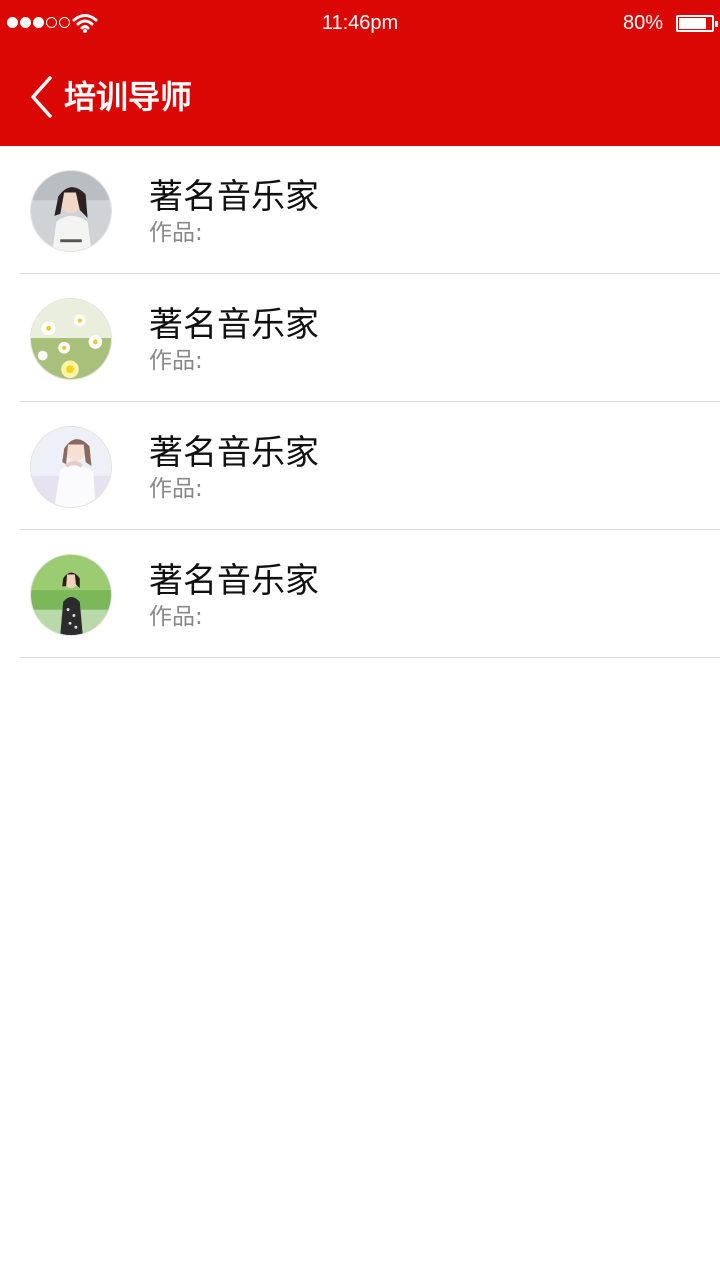 The height and width of the screenshot is (1280, 720). I want to click on header-bar: 11:46pm 80% 培训导师, so click(360, 73).